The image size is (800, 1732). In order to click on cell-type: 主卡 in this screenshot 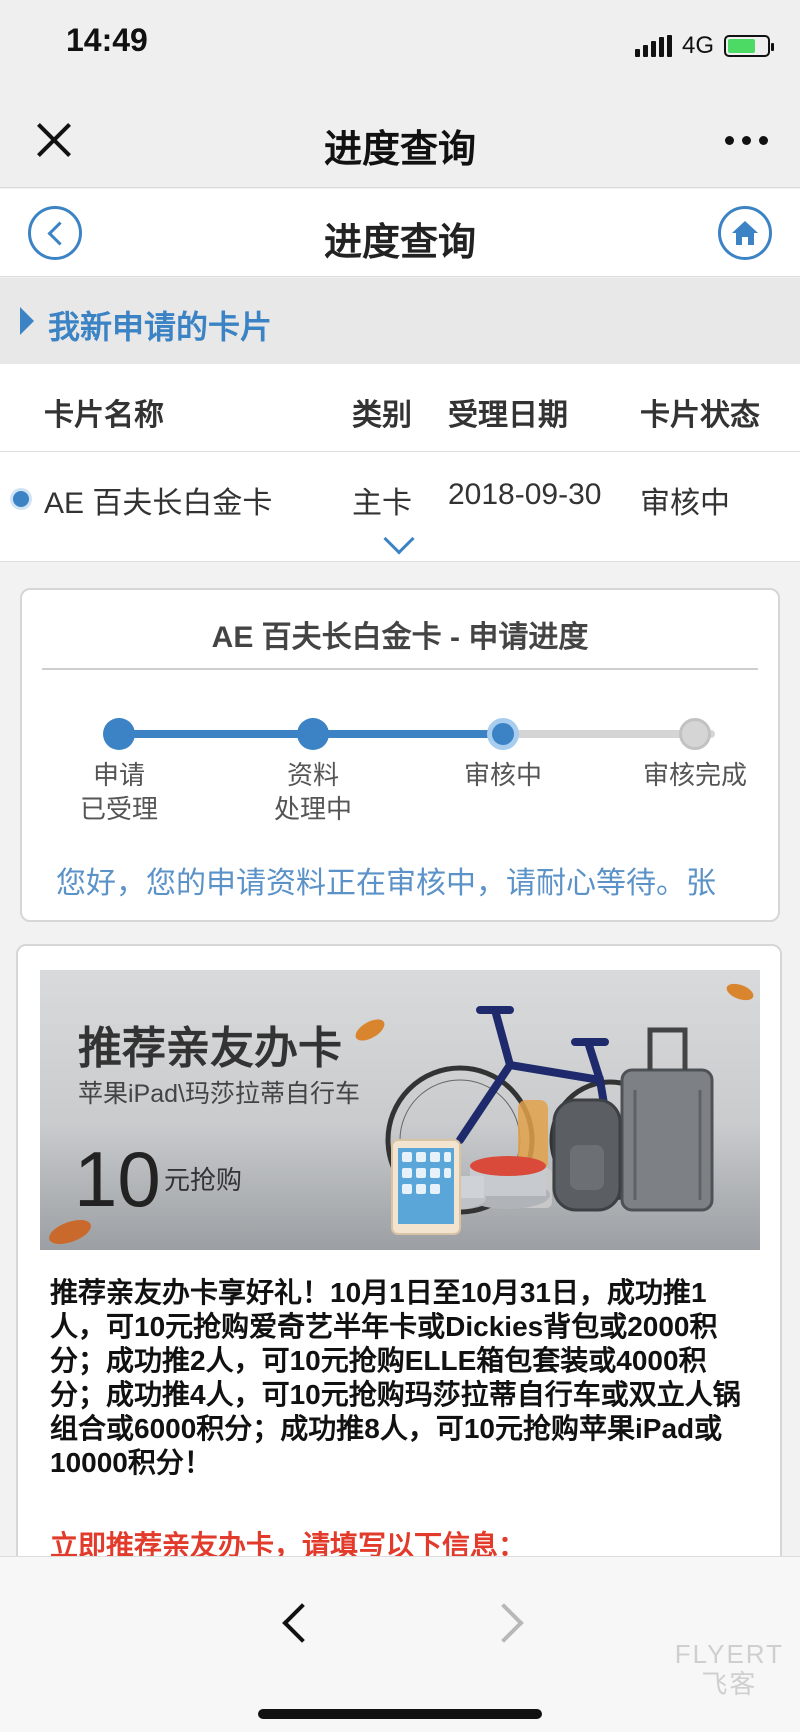, I will do `click(382, 503)`.